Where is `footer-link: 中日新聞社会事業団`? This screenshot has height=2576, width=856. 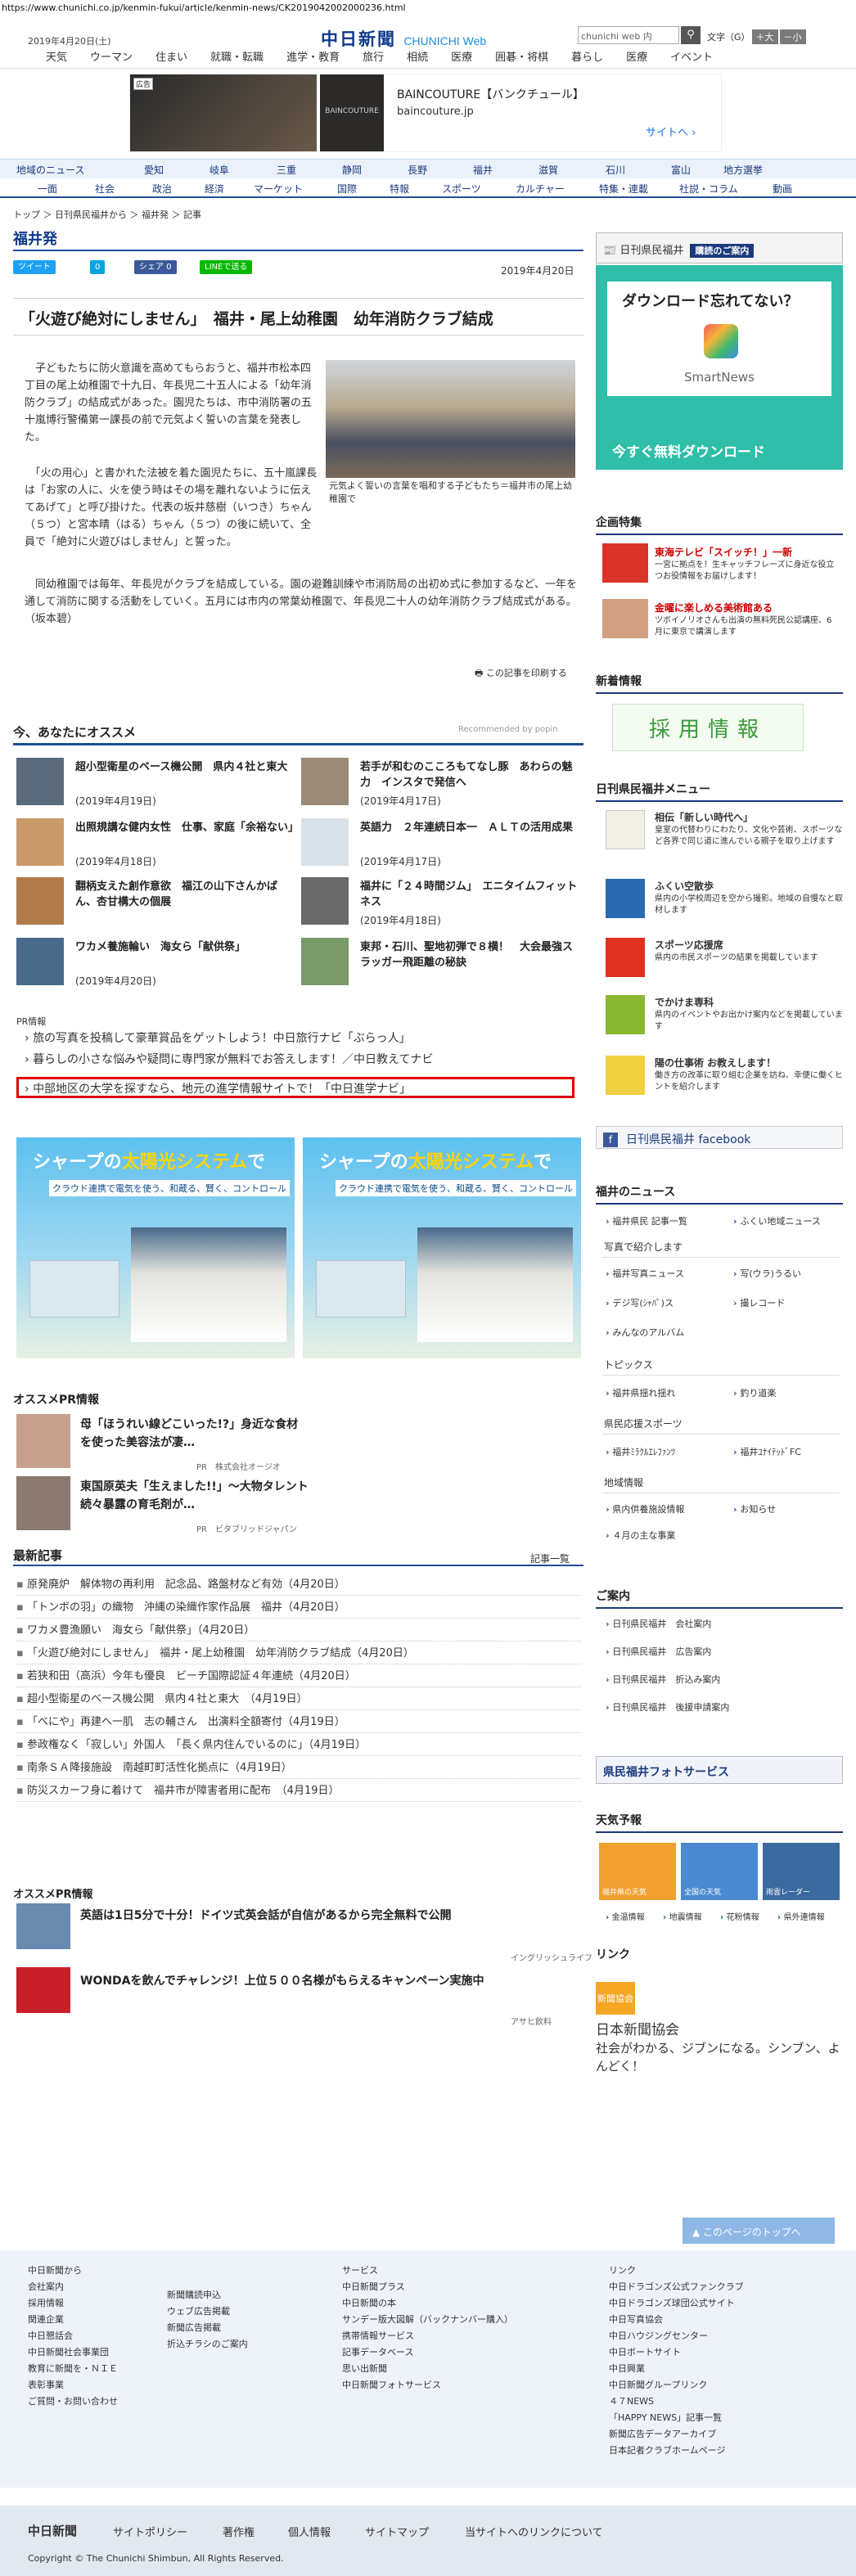 footer-link: 中日新聞社会事業団 is located at coordinates (68, 2351).